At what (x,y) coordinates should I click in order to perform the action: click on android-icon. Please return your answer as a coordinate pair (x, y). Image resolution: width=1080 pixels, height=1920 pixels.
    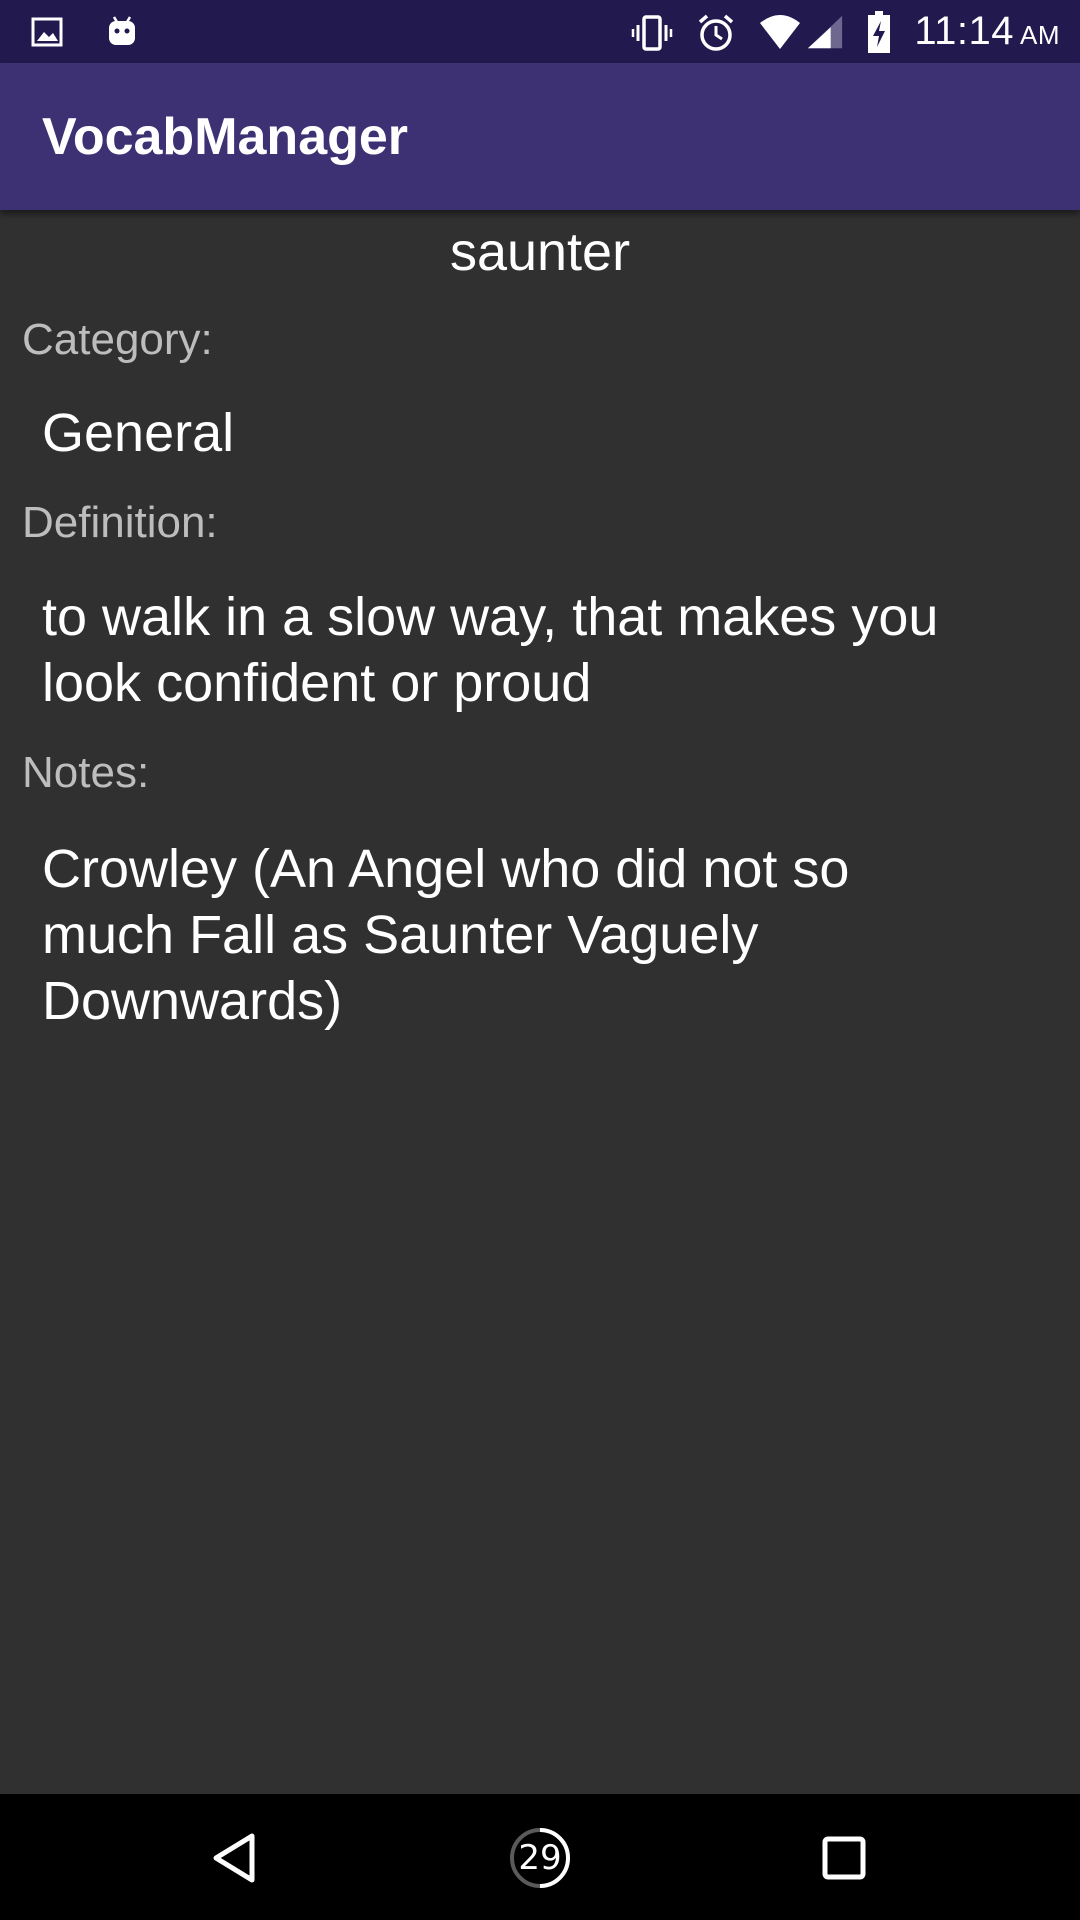
    Looking at the image, I should click on (122, 30).